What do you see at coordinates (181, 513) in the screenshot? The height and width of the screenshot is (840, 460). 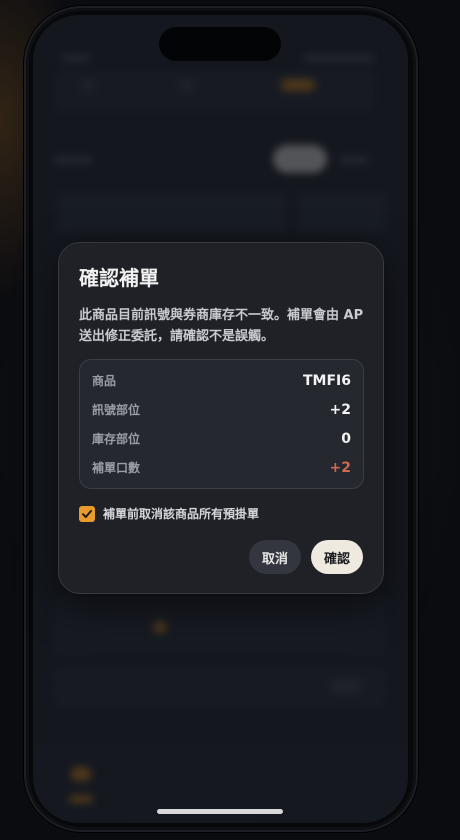 I see `cancel-pending-label: 補單前取消該商品所有預掛單` at bounding box center [181, 513].